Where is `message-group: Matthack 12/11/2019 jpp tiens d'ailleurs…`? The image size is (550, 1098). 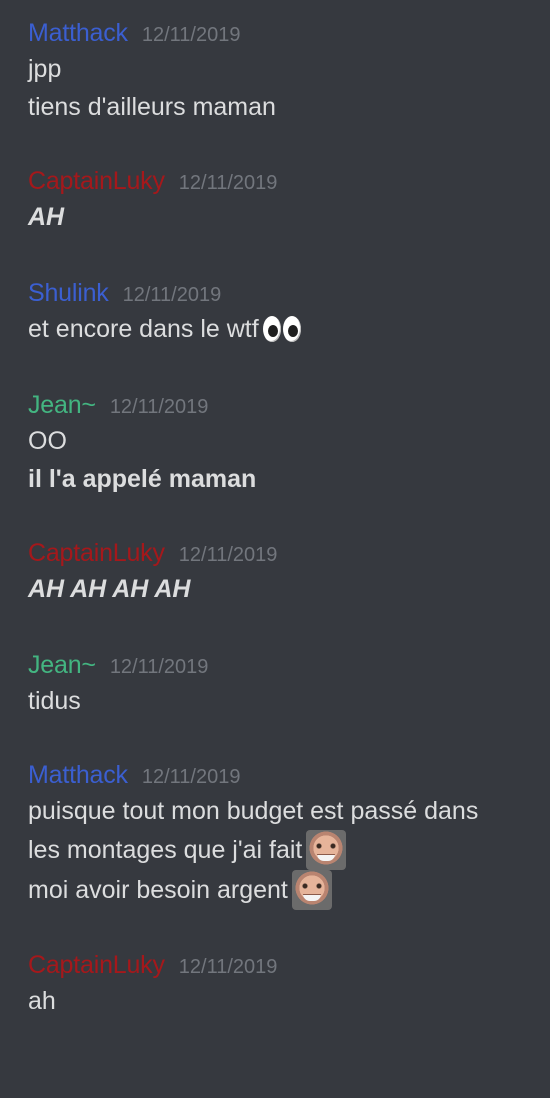
message-group: Matthack 12/11/2019 jpp tiens d'ailleurs… is located at coordinates (275, 71).